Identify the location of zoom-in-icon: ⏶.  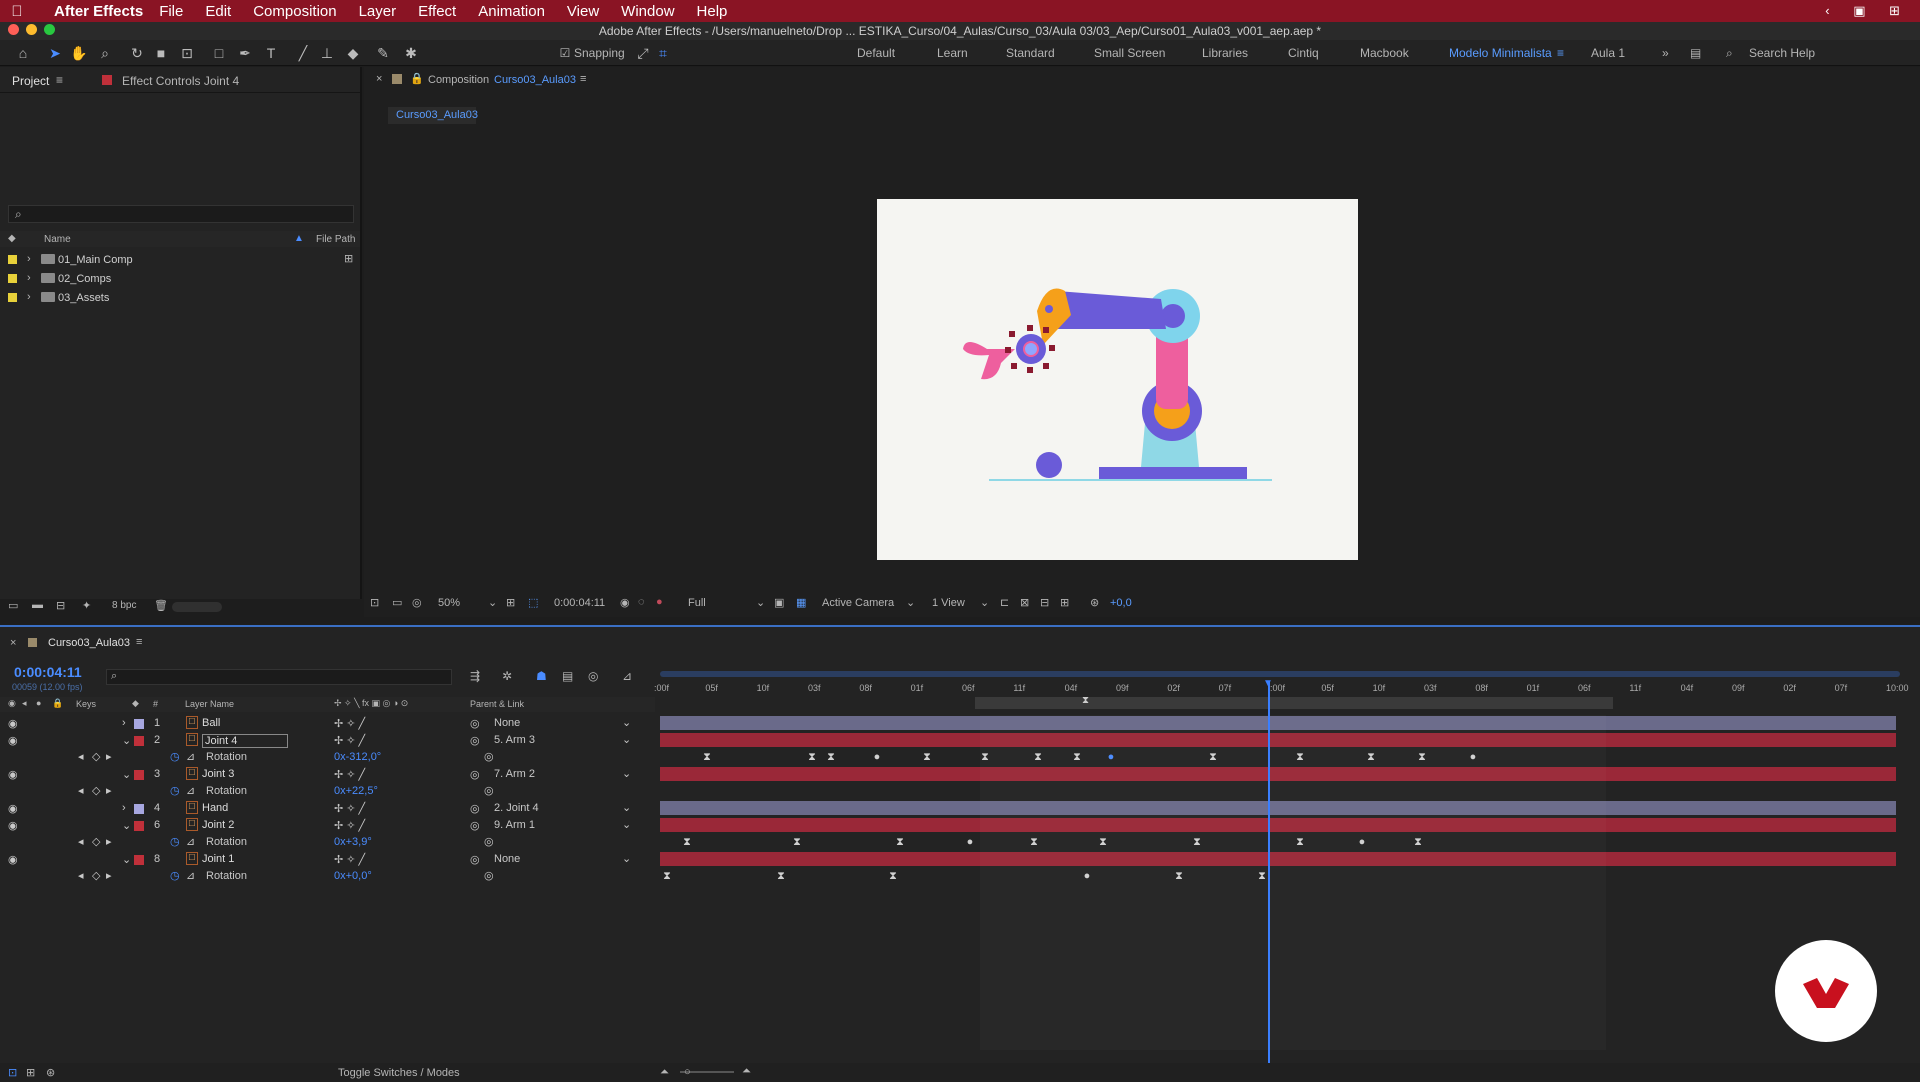
(746, 1071).